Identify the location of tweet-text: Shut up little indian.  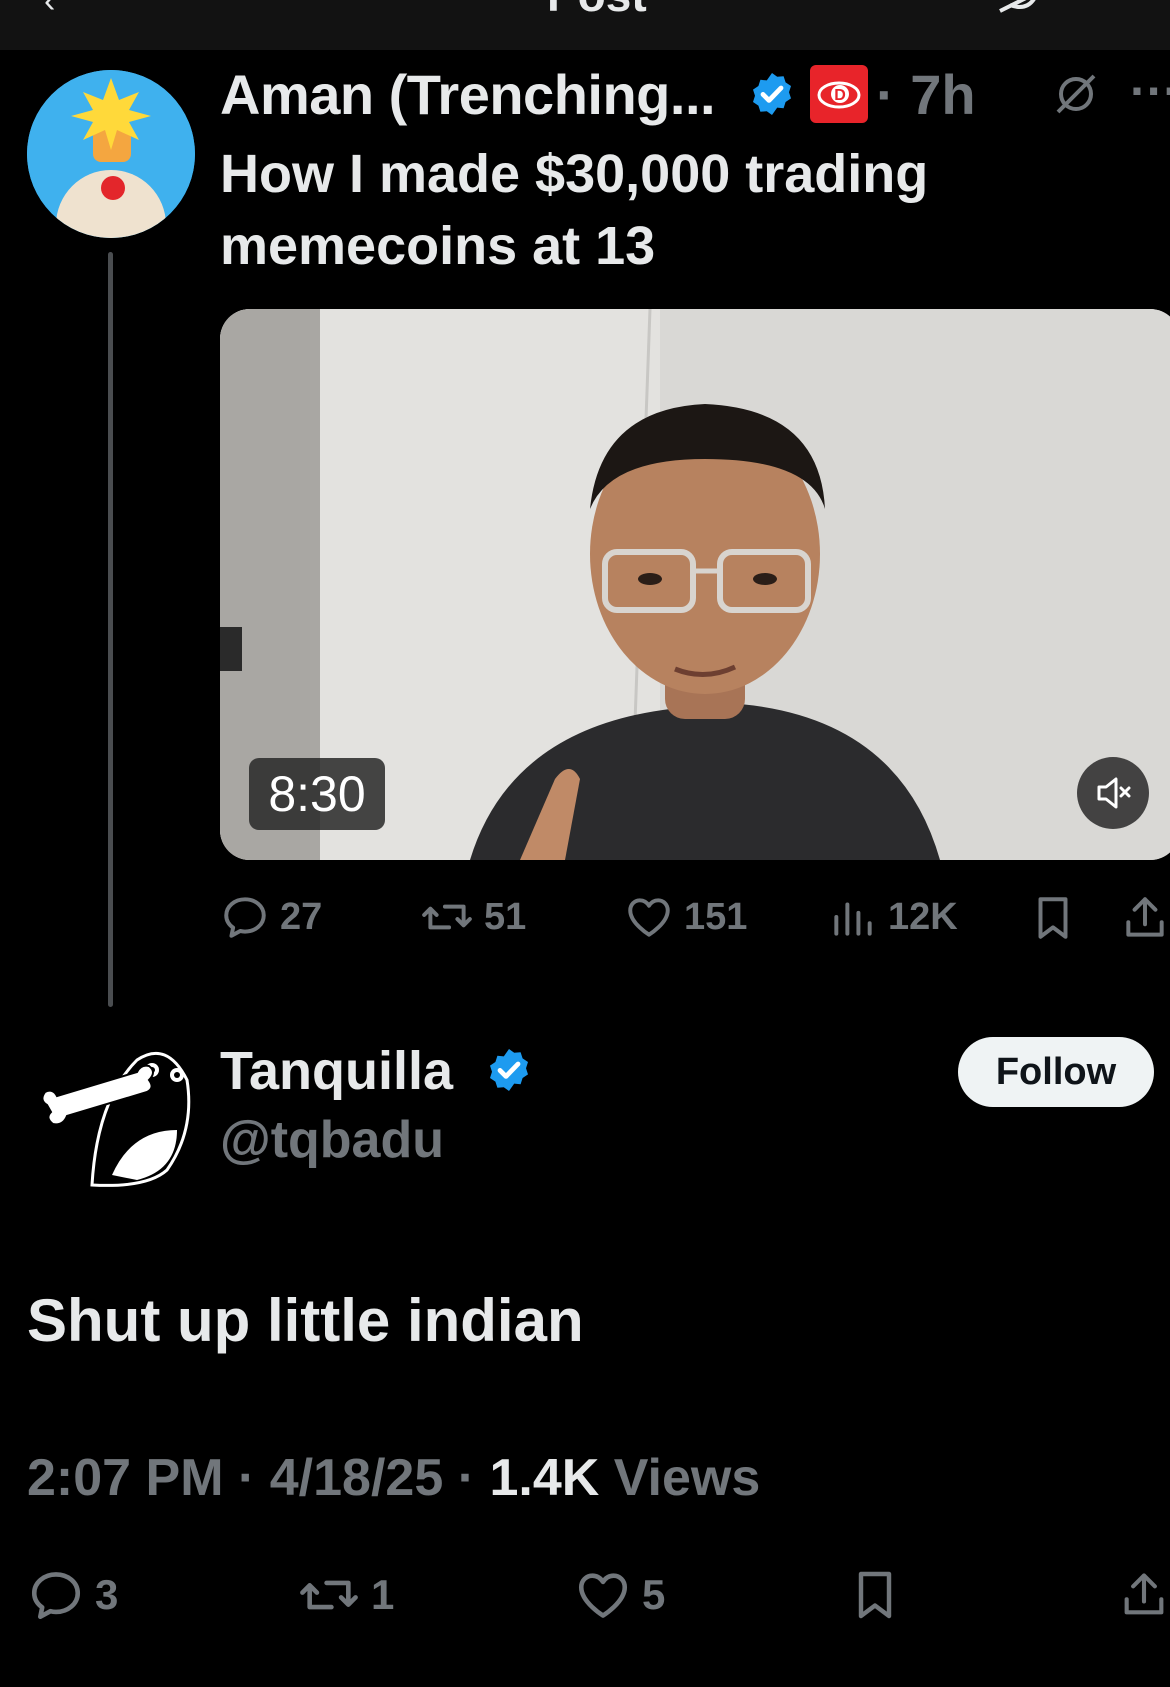
(305, 1320).